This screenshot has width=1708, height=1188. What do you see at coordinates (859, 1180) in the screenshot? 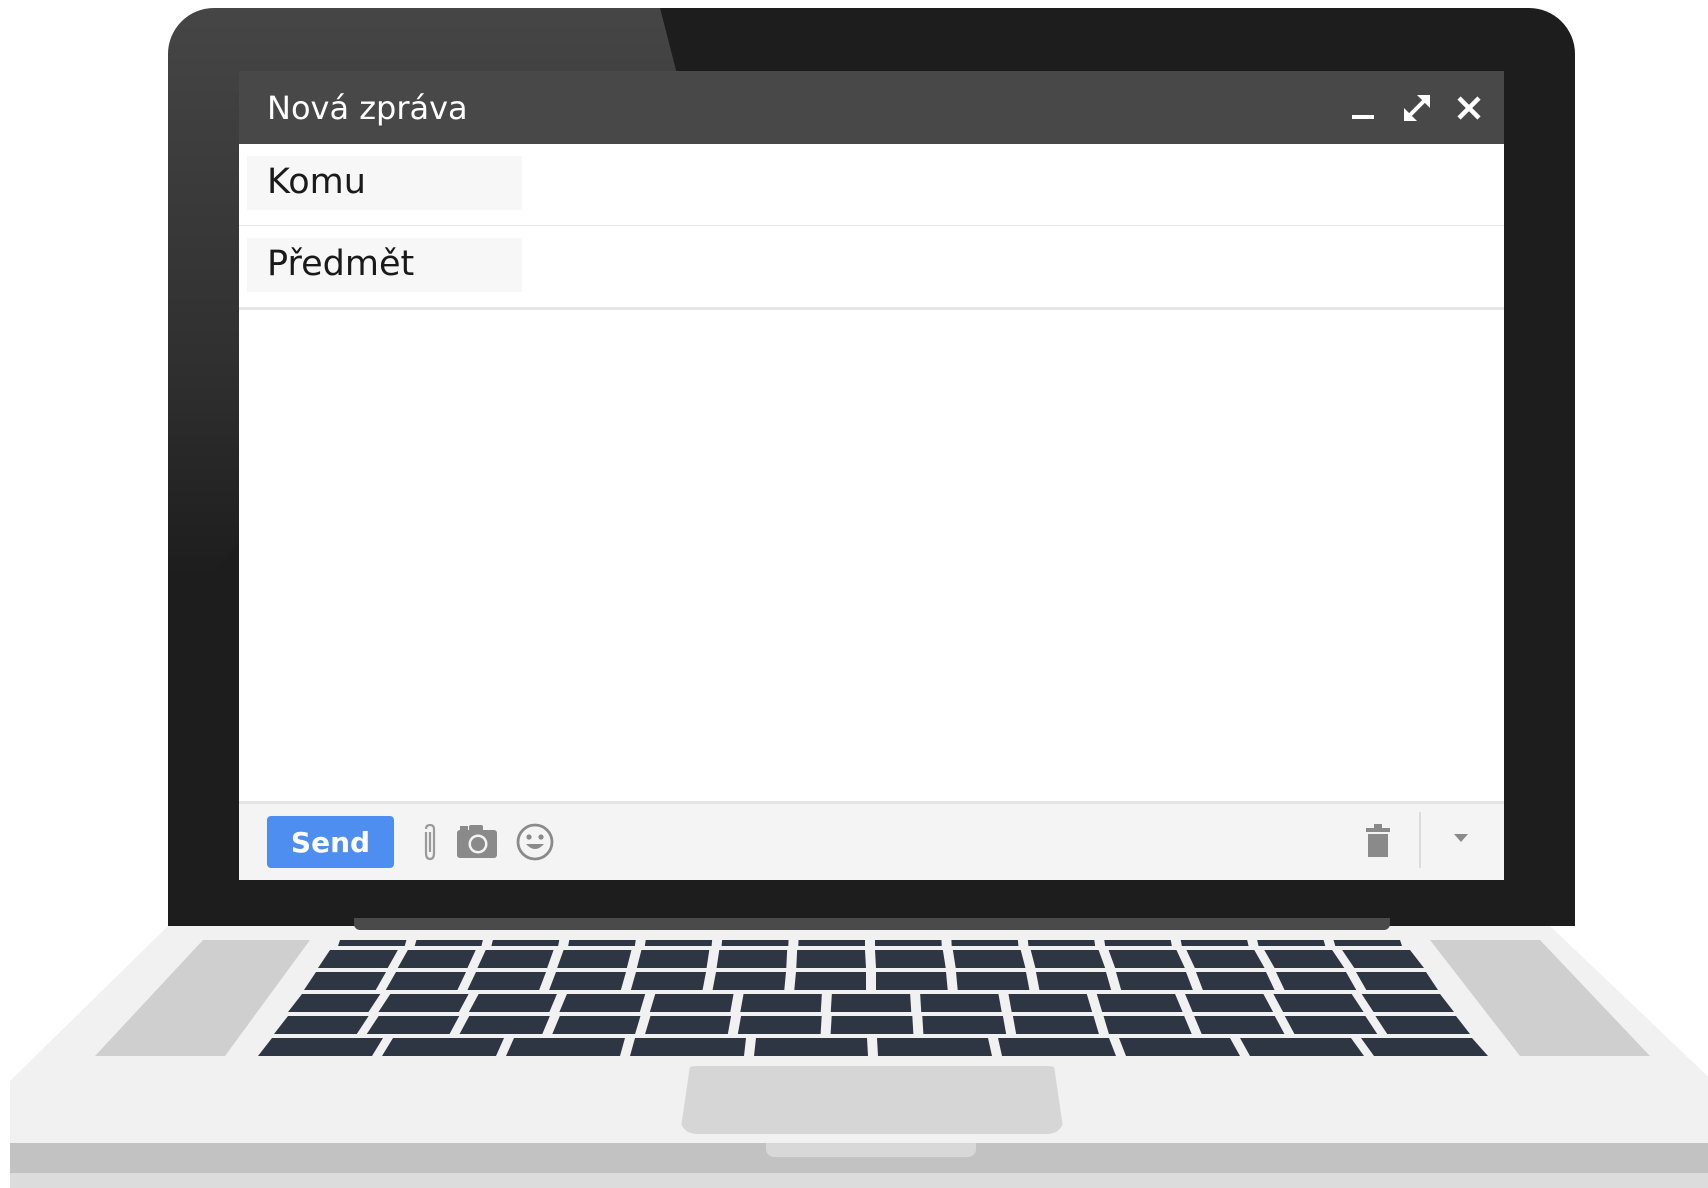
I see `laptop-base-lip` at bounding box center [859, 1180].